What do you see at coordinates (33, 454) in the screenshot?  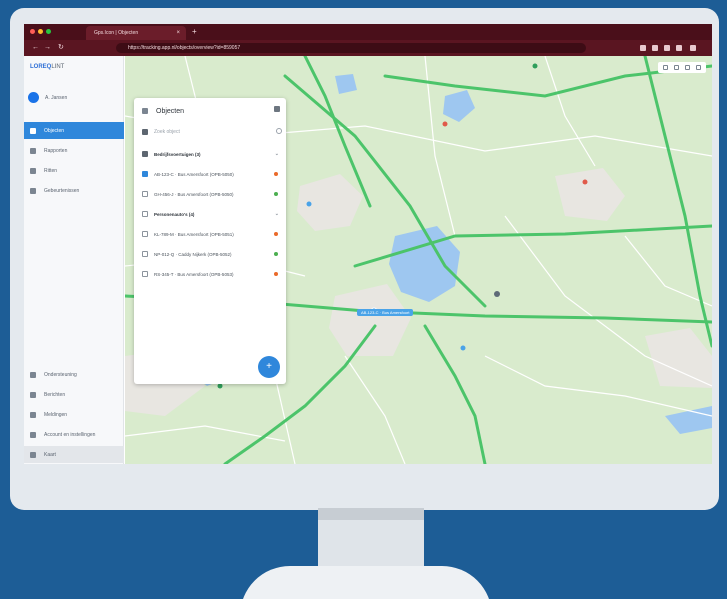 I see `map-icon` at bounding box center [33, 454].